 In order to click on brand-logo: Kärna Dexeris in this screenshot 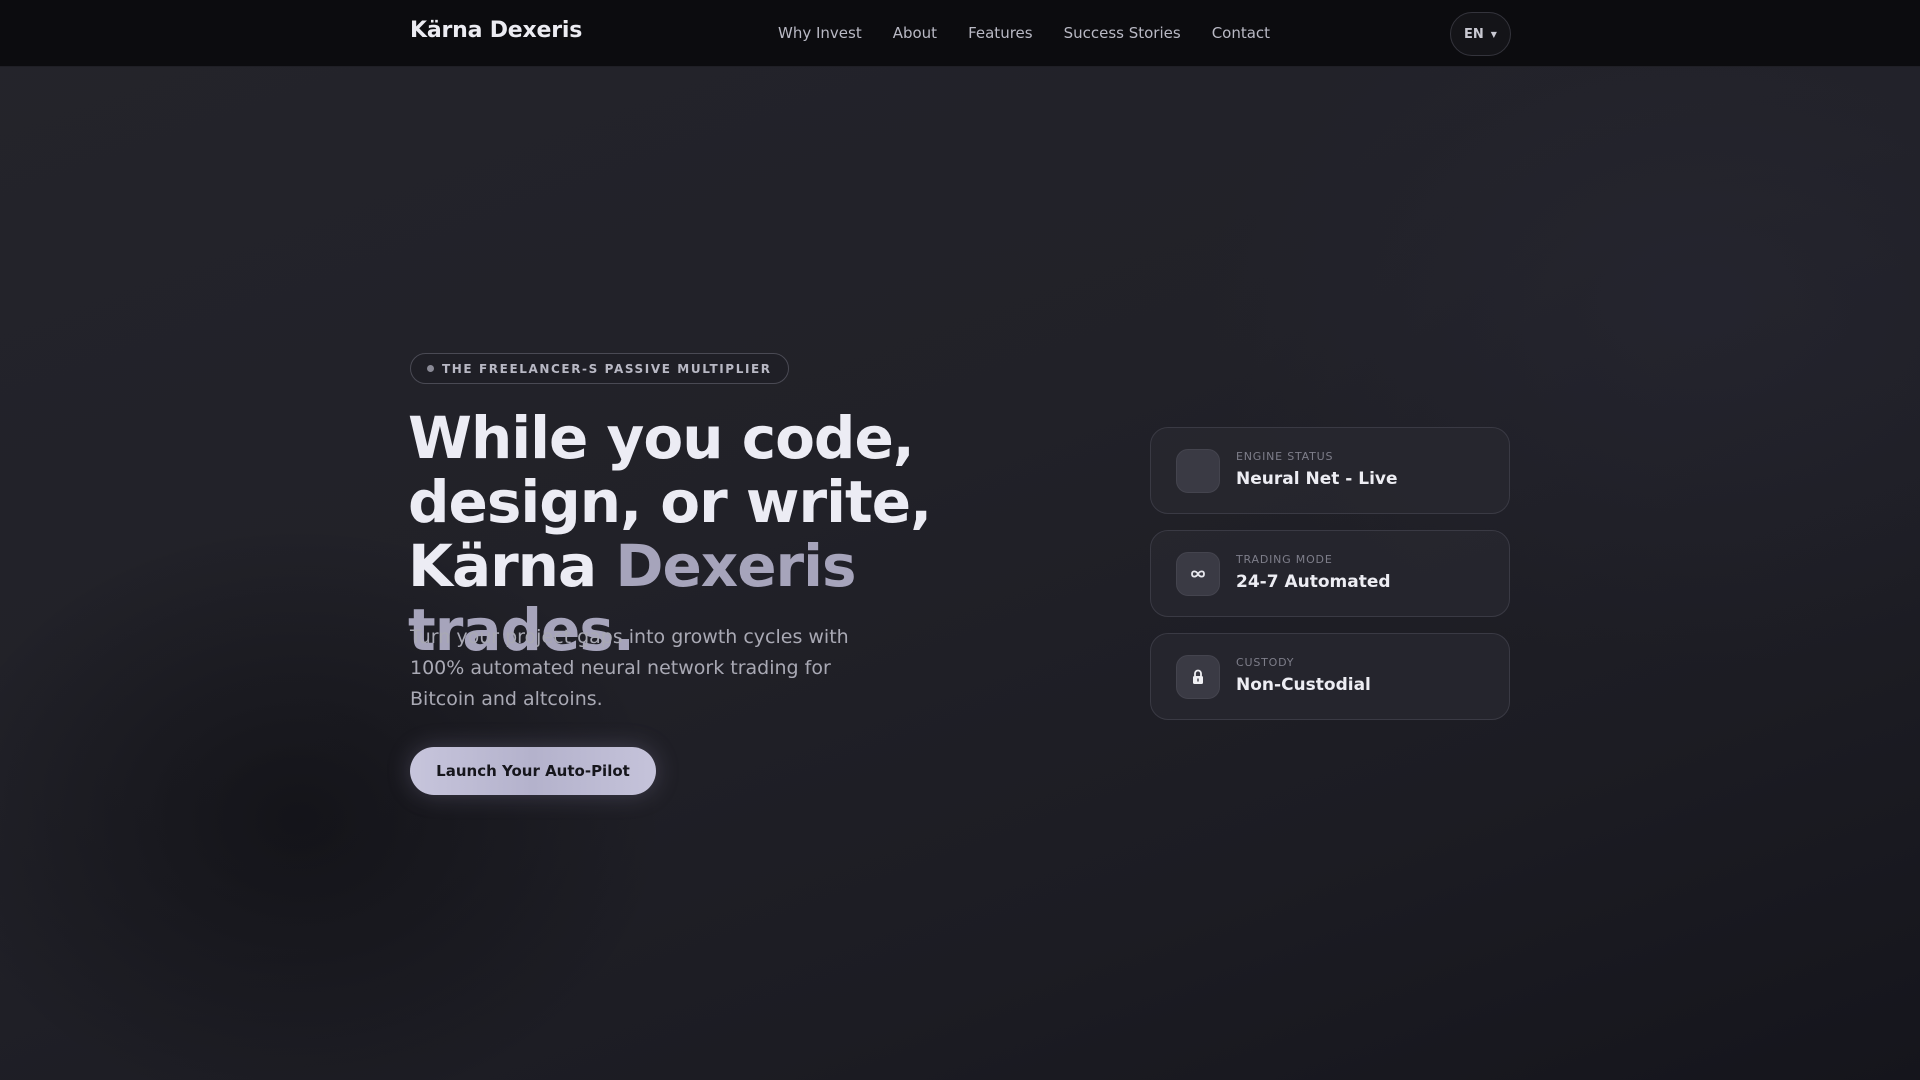, I will do `click(496, 30)`.